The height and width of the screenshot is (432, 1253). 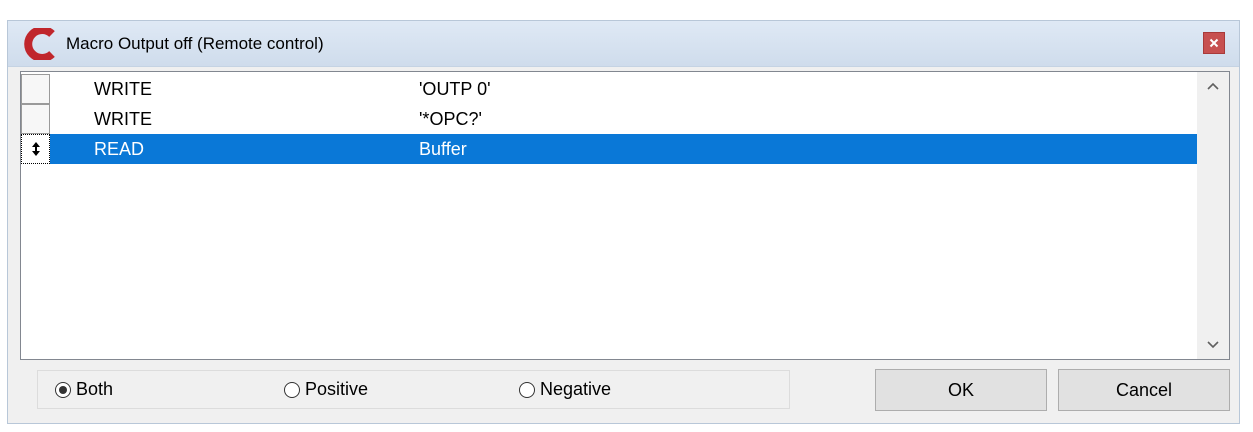 What do you see at coordinates (609, 149) in the screenshot?
I see `list-item-selected: READ Buffer` at bounding box center [609, 149].